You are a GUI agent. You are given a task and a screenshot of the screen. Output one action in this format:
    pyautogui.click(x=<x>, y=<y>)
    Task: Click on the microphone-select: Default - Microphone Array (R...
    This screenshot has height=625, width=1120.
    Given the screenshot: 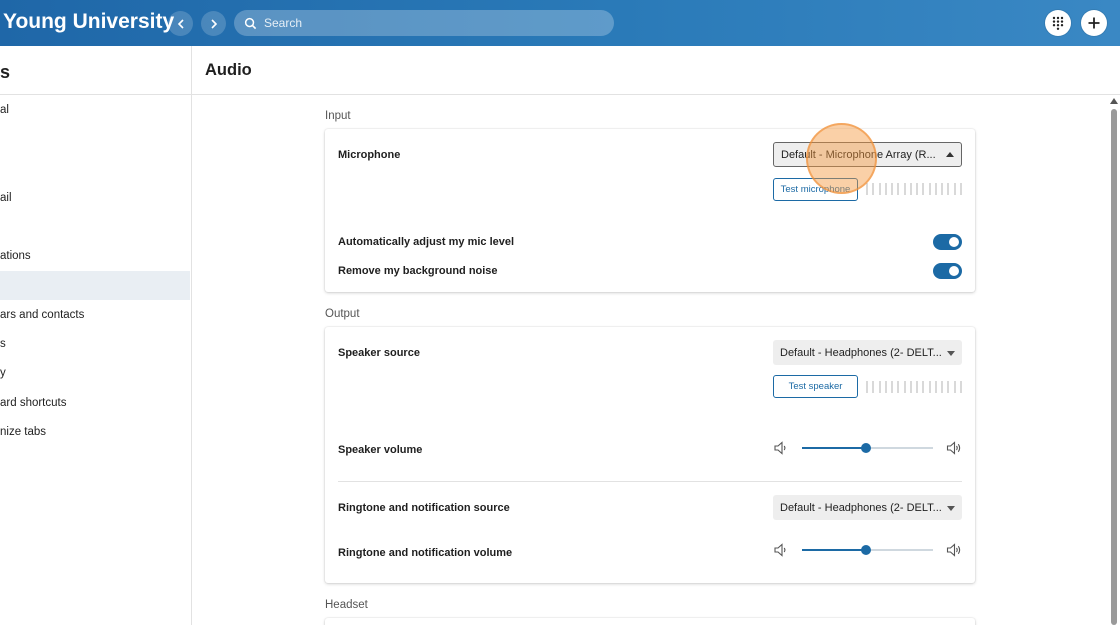 What is the action you would take?
    pyautogui.click(x=867, y=154)
    